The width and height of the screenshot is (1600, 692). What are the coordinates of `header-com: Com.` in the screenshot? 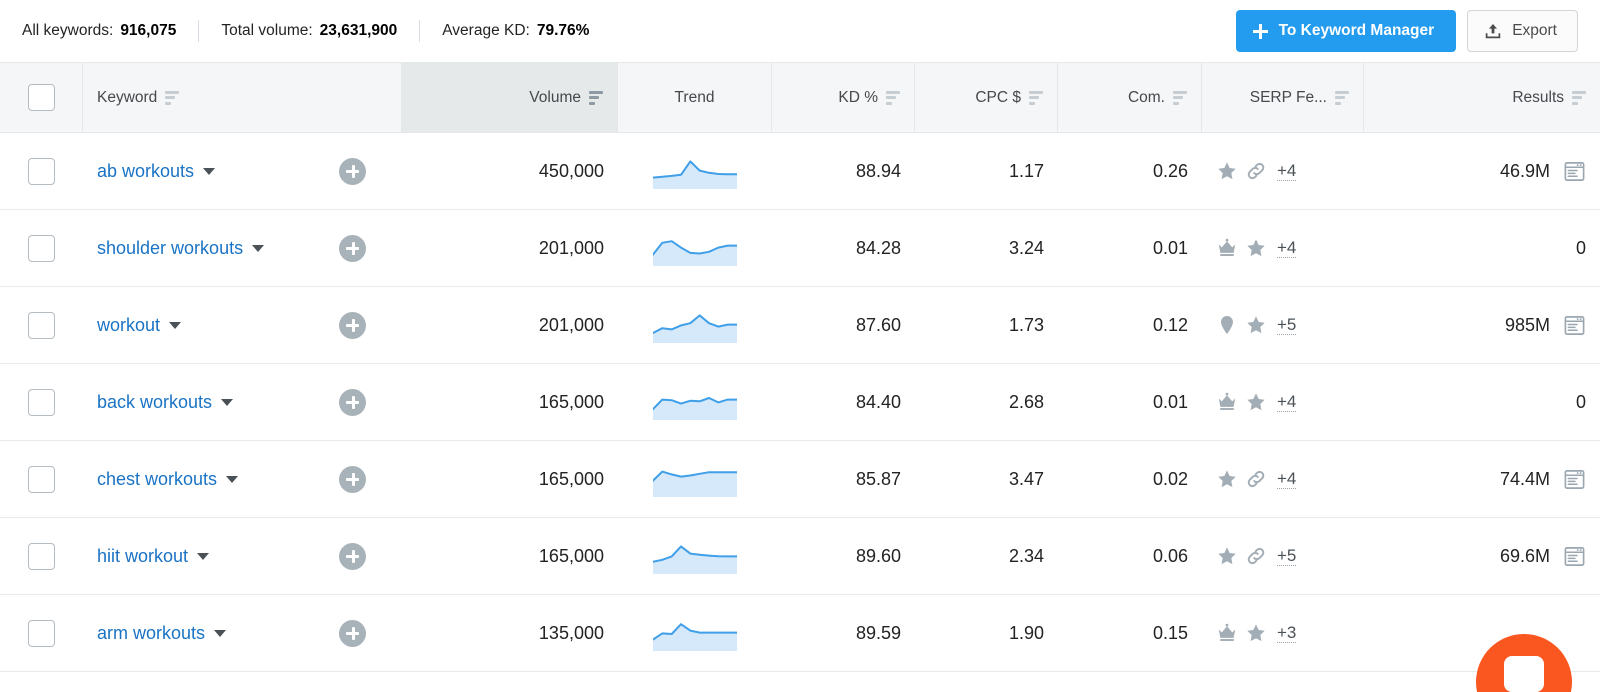 It's located at (1130, 97).